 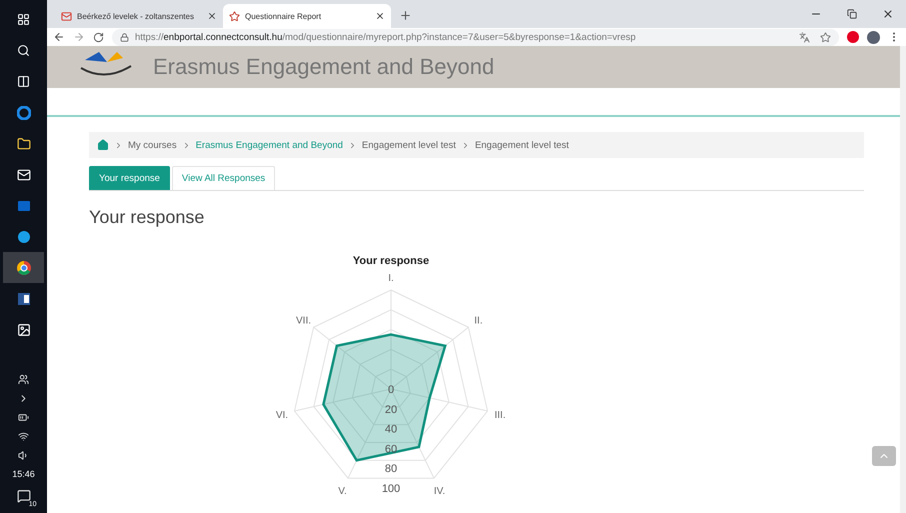 What do you see at coordinates (234, 16) in the screenshot?
I see `star-icon` at bounding box center [234, 16].